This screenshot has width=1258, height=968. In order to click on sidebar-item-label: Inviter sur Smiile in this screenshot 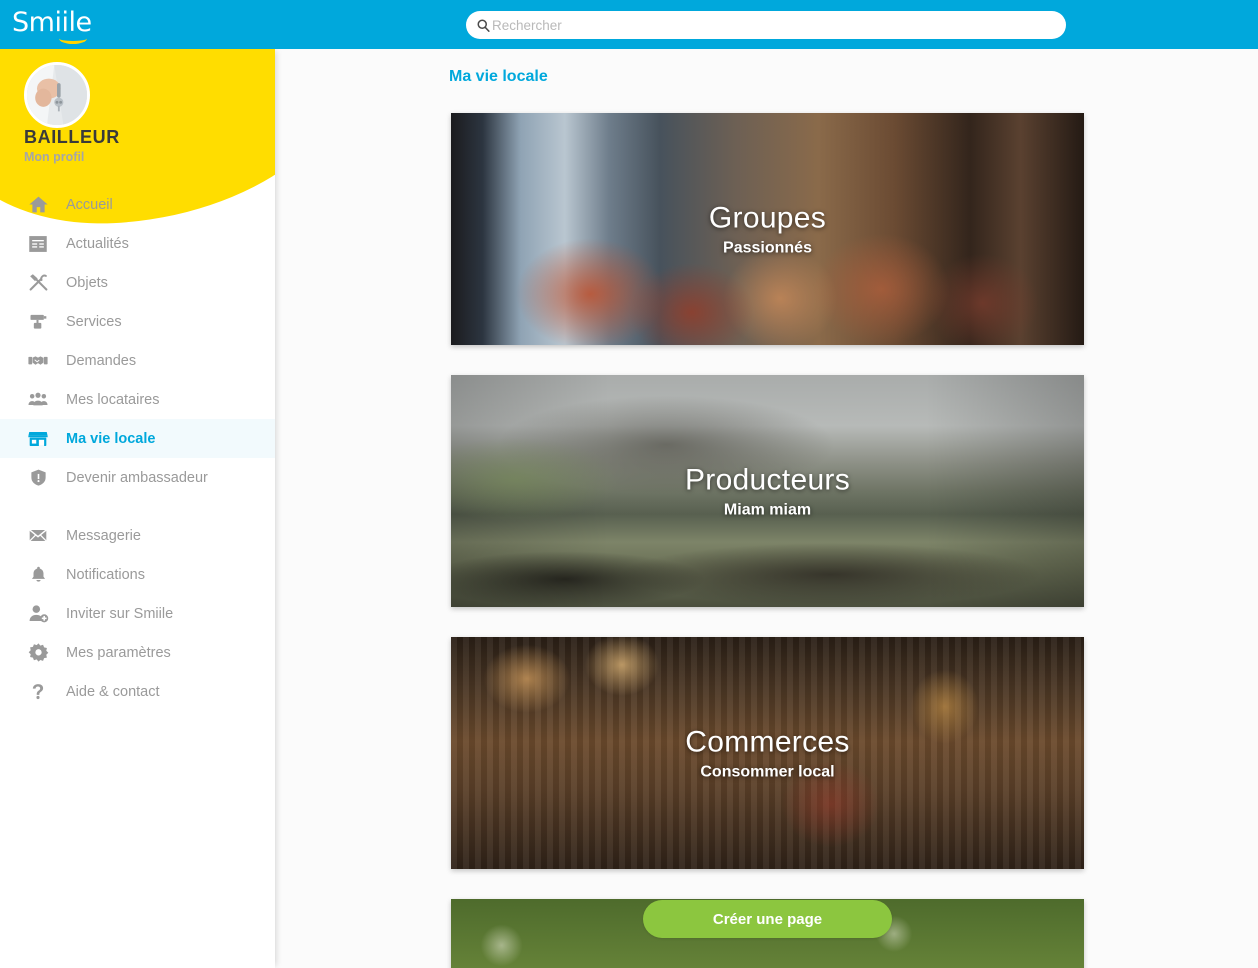, I will do `click(120, 613)`.